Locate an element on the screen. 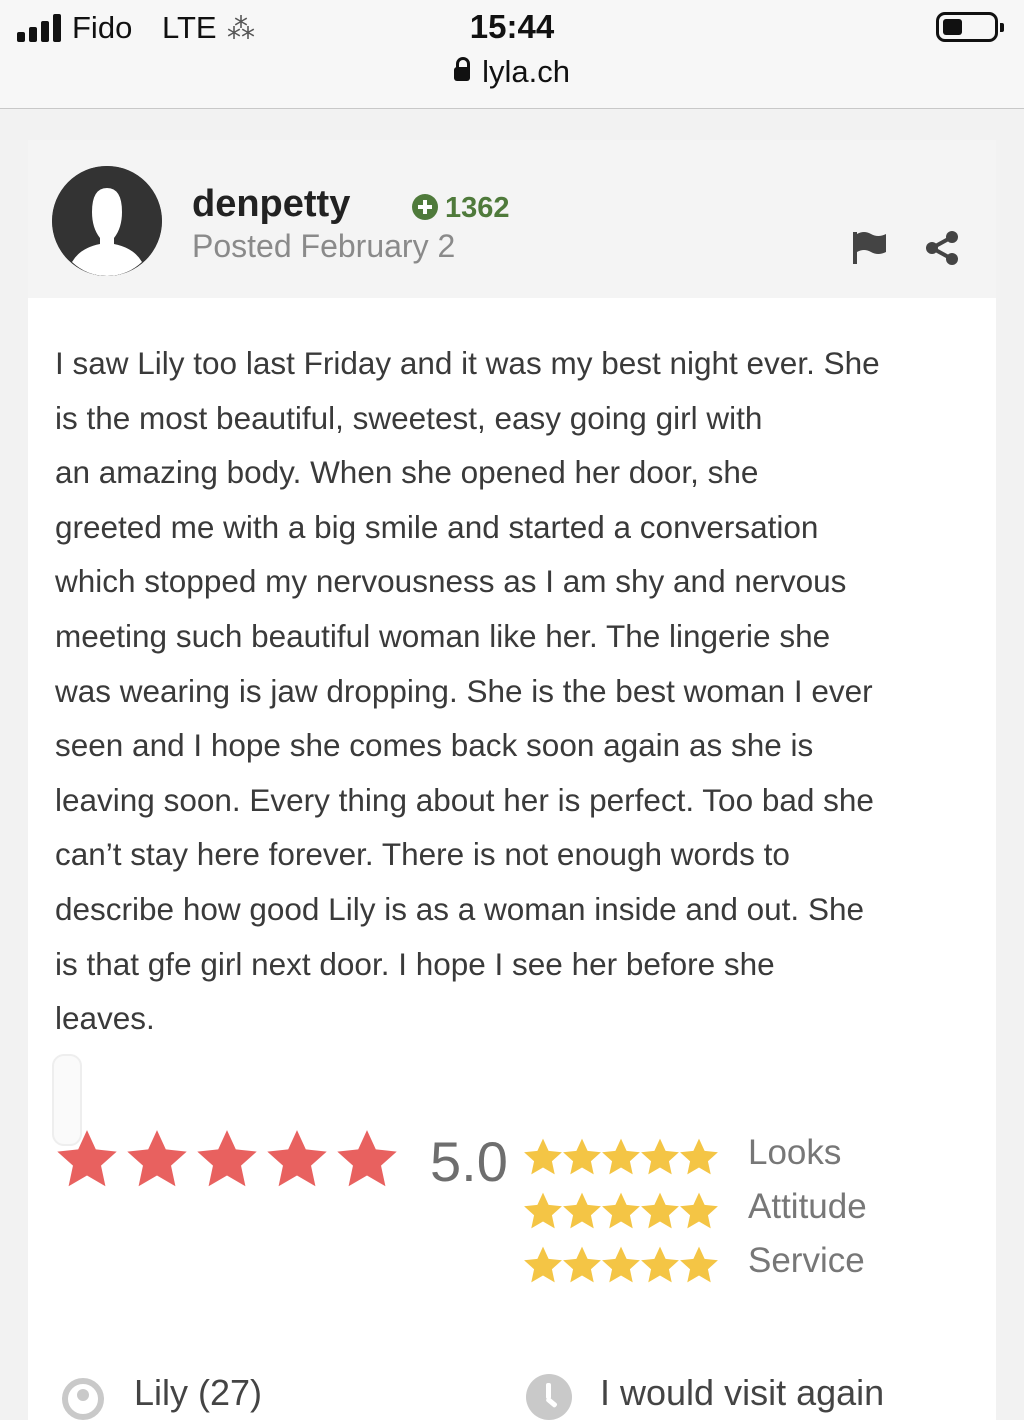 The height and width of the screenshot is (1420, 1024). clock-icon is located at coordinates (549, 1397).